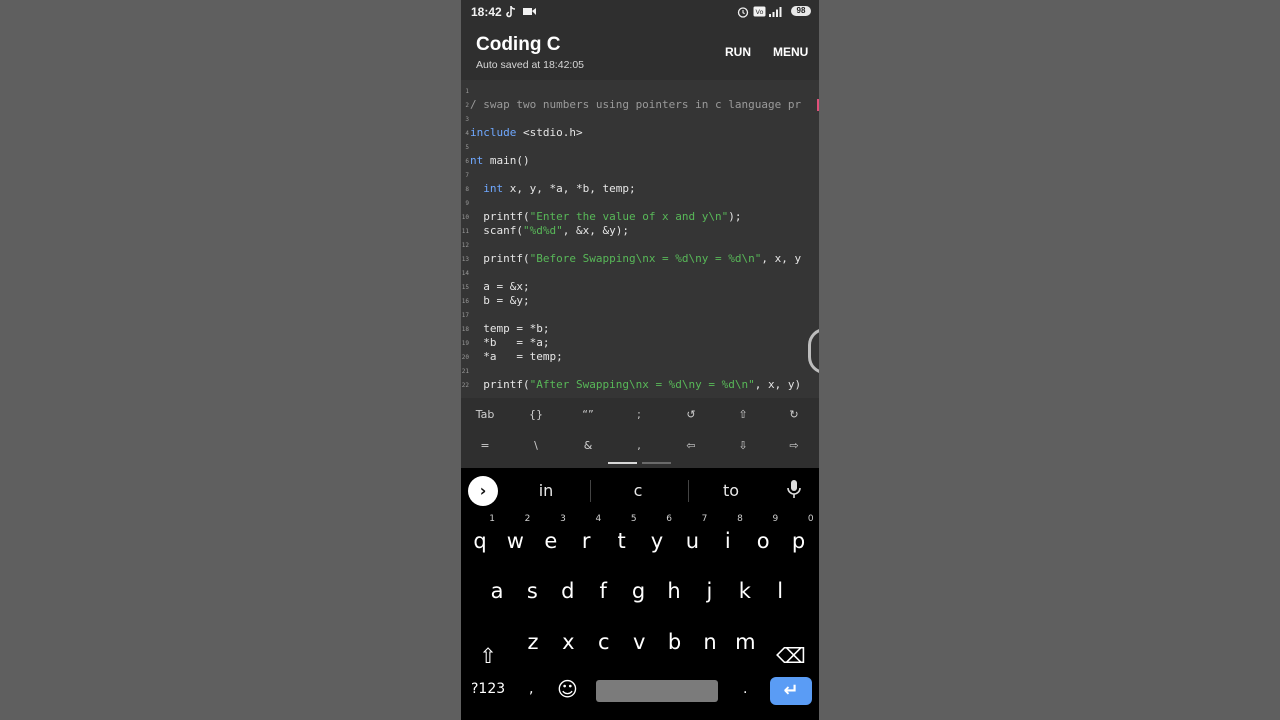 Image resolution: width=1280 pixels, height=720 pixels. I want to click on suggestion-2: c, so click(638, 490).